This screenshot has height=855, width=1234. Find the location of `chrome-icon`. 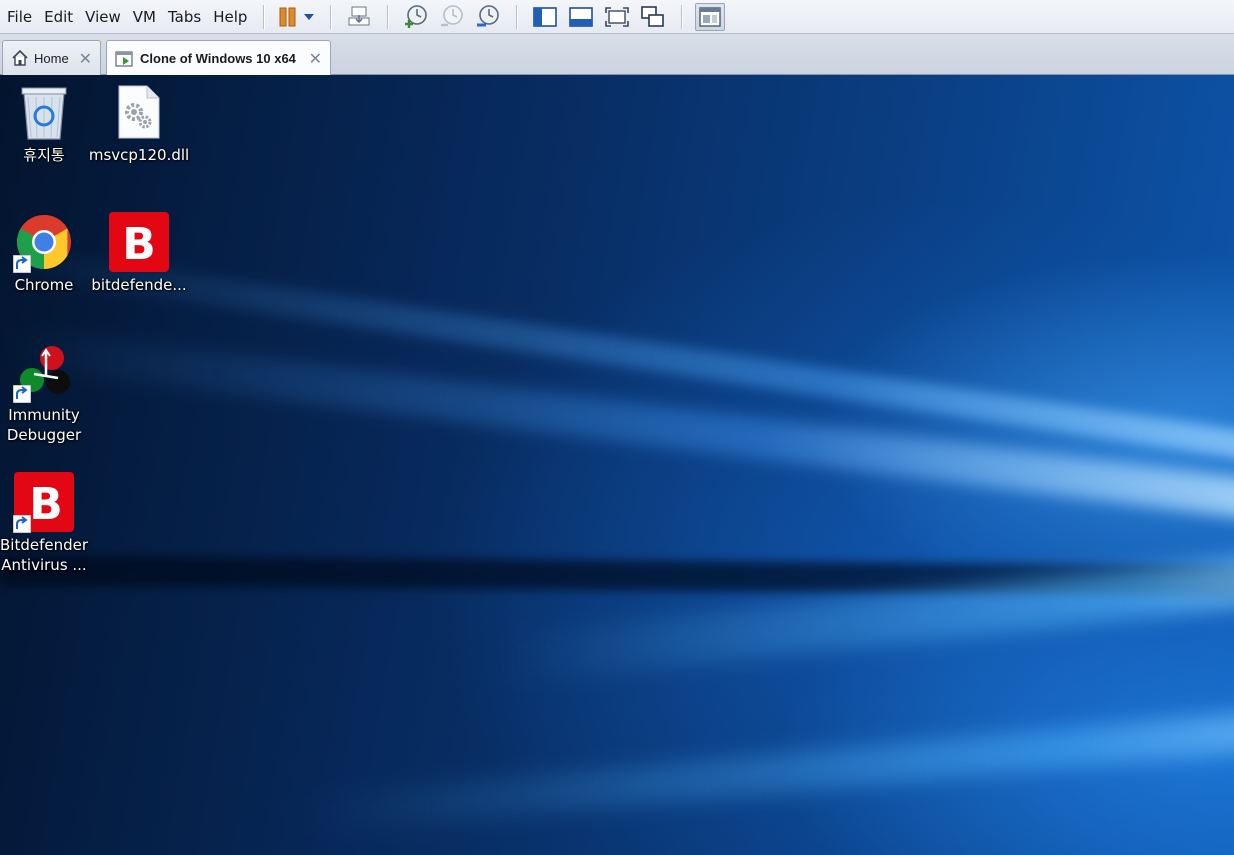

chrome-icon is located at coordinates (44, 242).